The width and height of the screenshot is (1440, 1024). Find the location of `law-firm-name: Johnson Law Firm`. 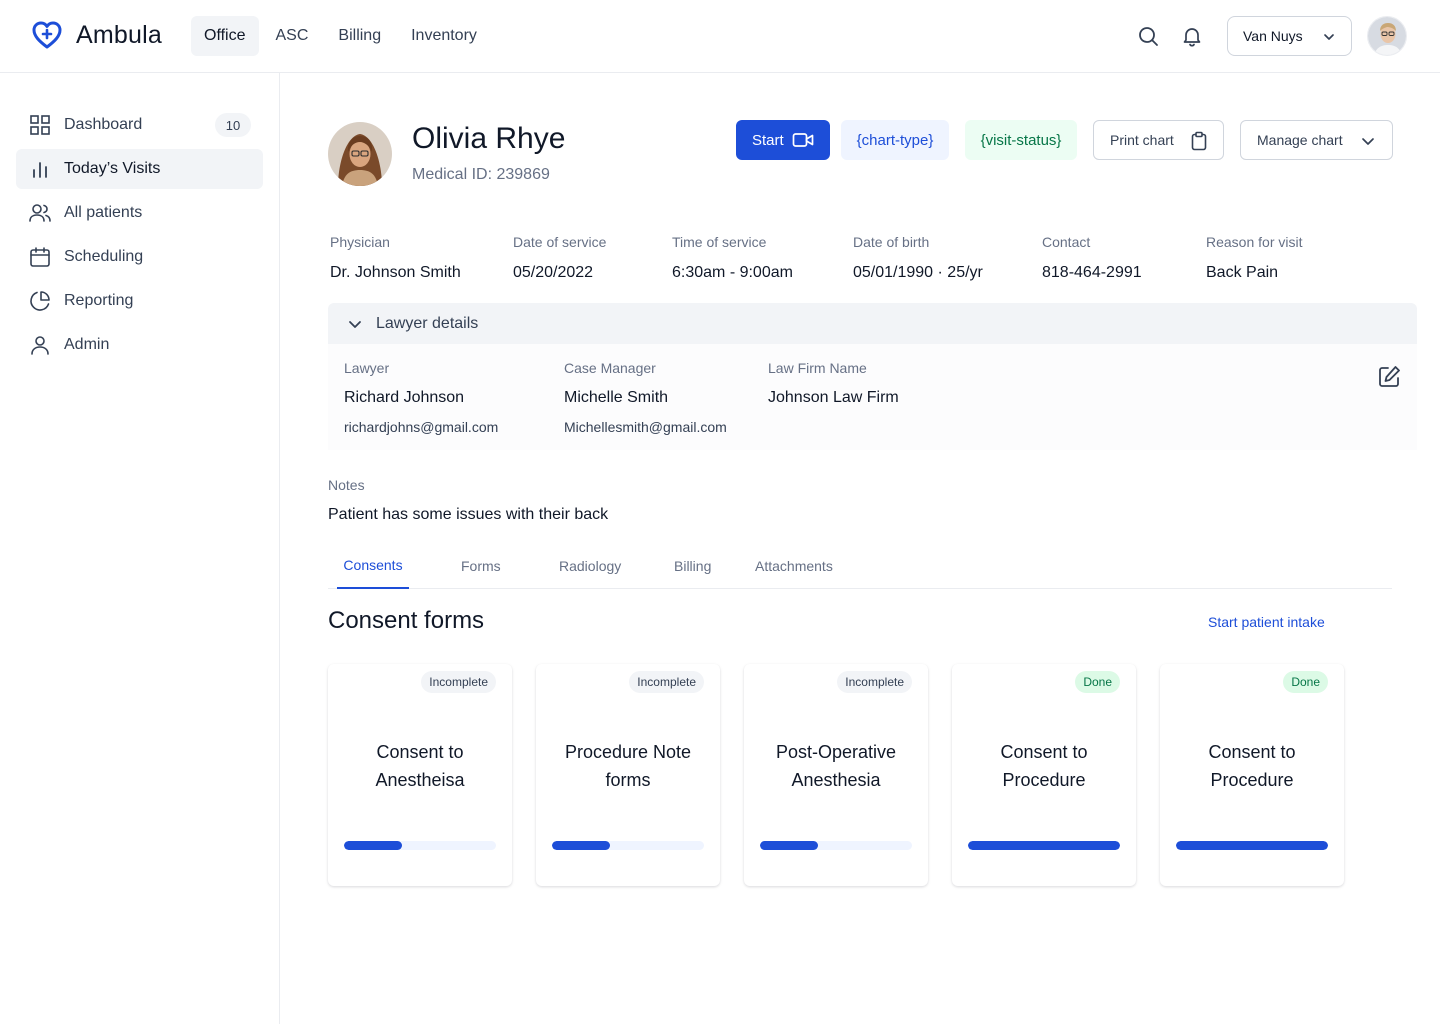

law-firm-name: Johnson Law Firm is located at coordinates (833, 397).